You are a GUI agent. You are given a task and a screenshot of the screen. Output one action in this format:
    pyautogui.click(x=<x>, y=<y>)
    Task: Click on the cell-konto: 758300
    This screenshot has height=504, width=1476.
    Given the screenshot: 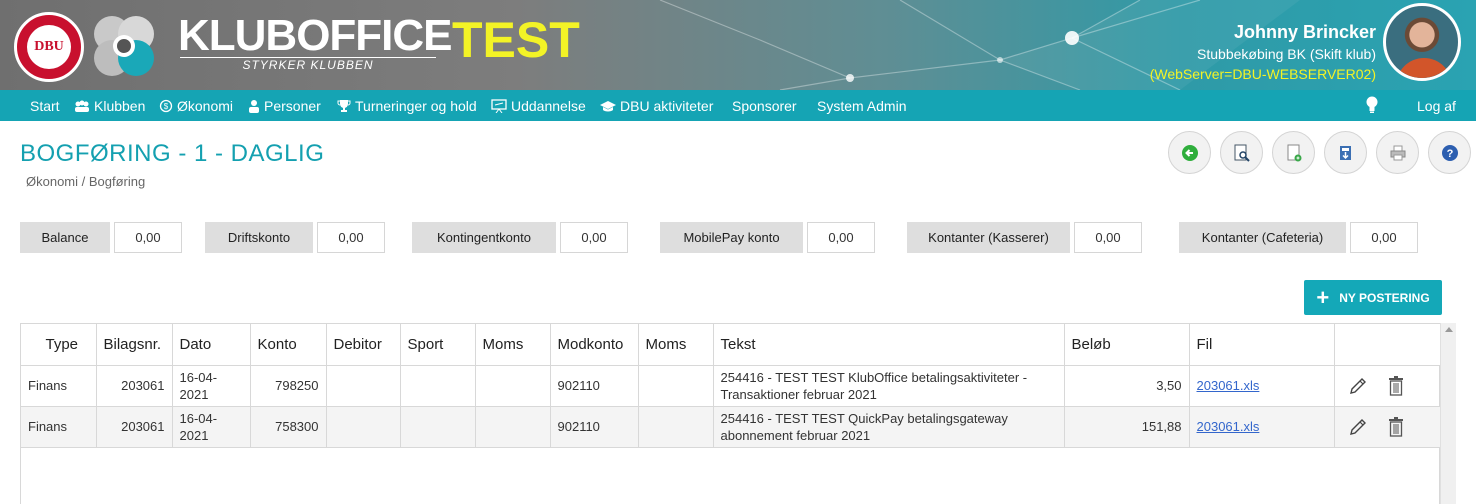 What is the action you would take?
    pyautogui.click(x=288, y=427)
    